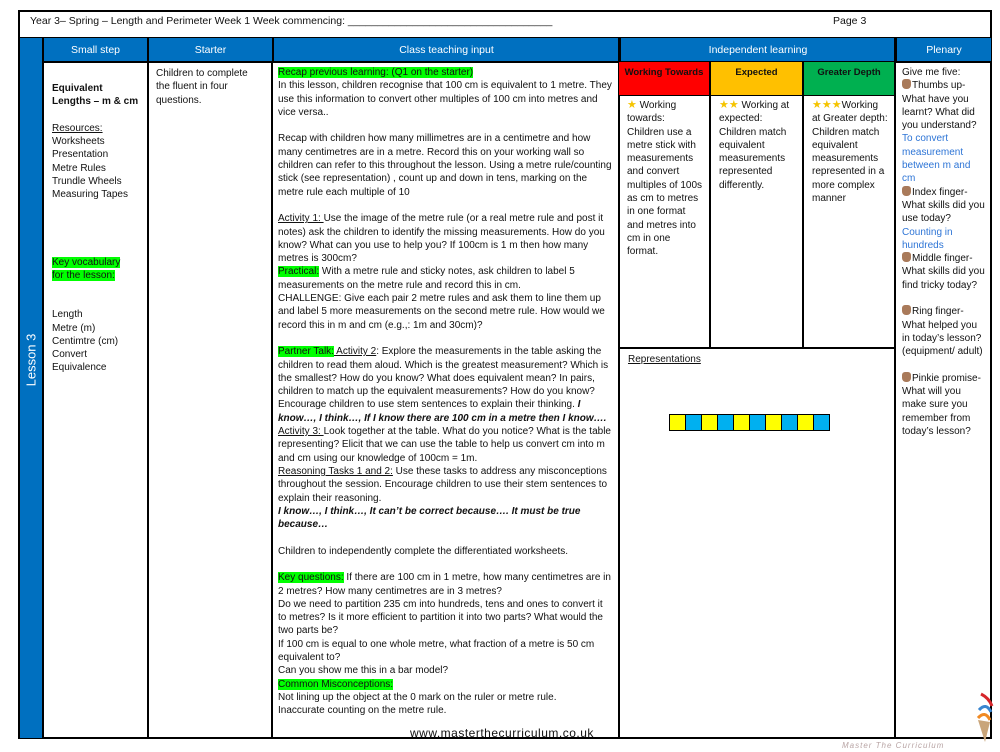 Image resolution: width=1000 pixels, height=752 pixels. What do you see at coordinates (86, 268) in the screenshot?
I see `vocab-label: Key vocabulary for the lesson:` at bounding box center [86, 268].